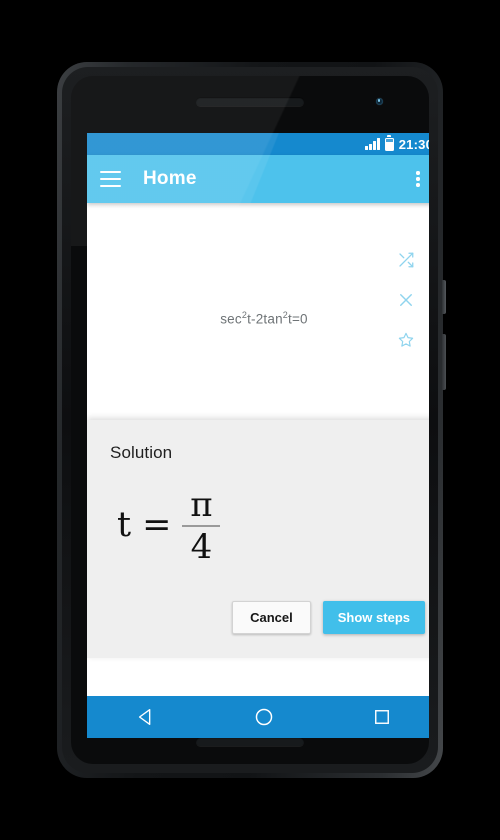  Describe the element at coordinates (389, 144) in the screenshot. I see `battery-icon` at that location.